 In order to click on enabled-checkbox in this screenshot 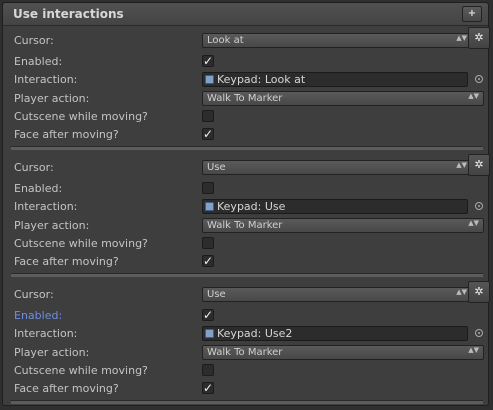, I will do `click(208, 188)`.